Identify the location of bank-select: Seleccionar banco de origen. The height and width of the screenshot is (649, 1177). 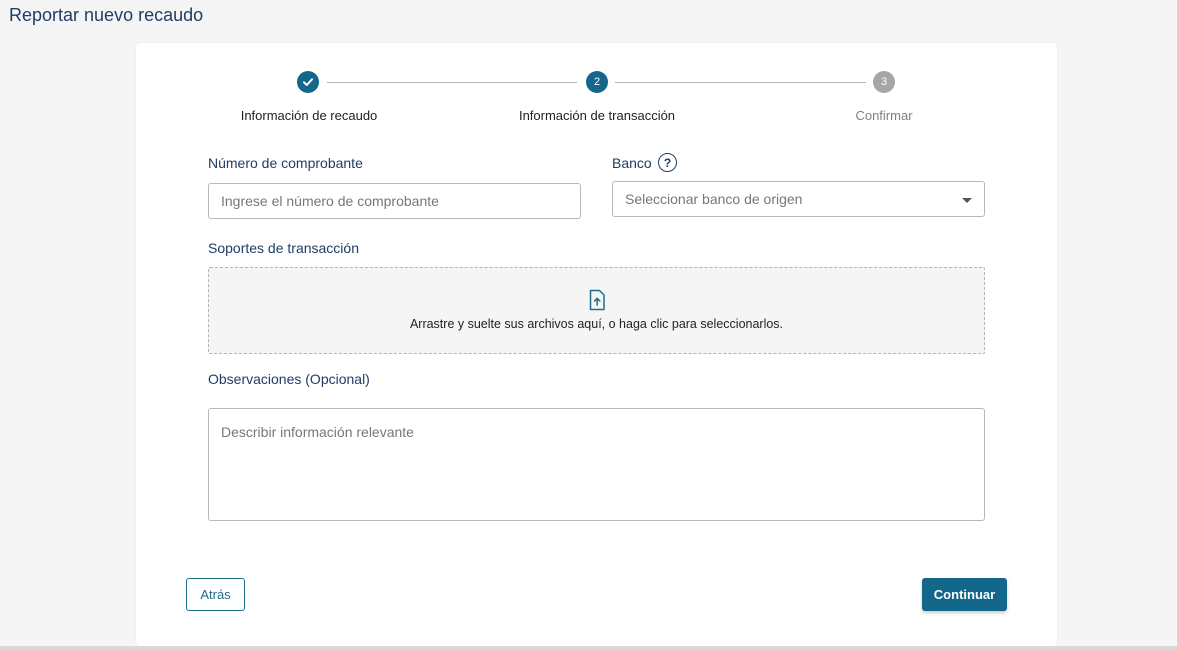
(798, 199).